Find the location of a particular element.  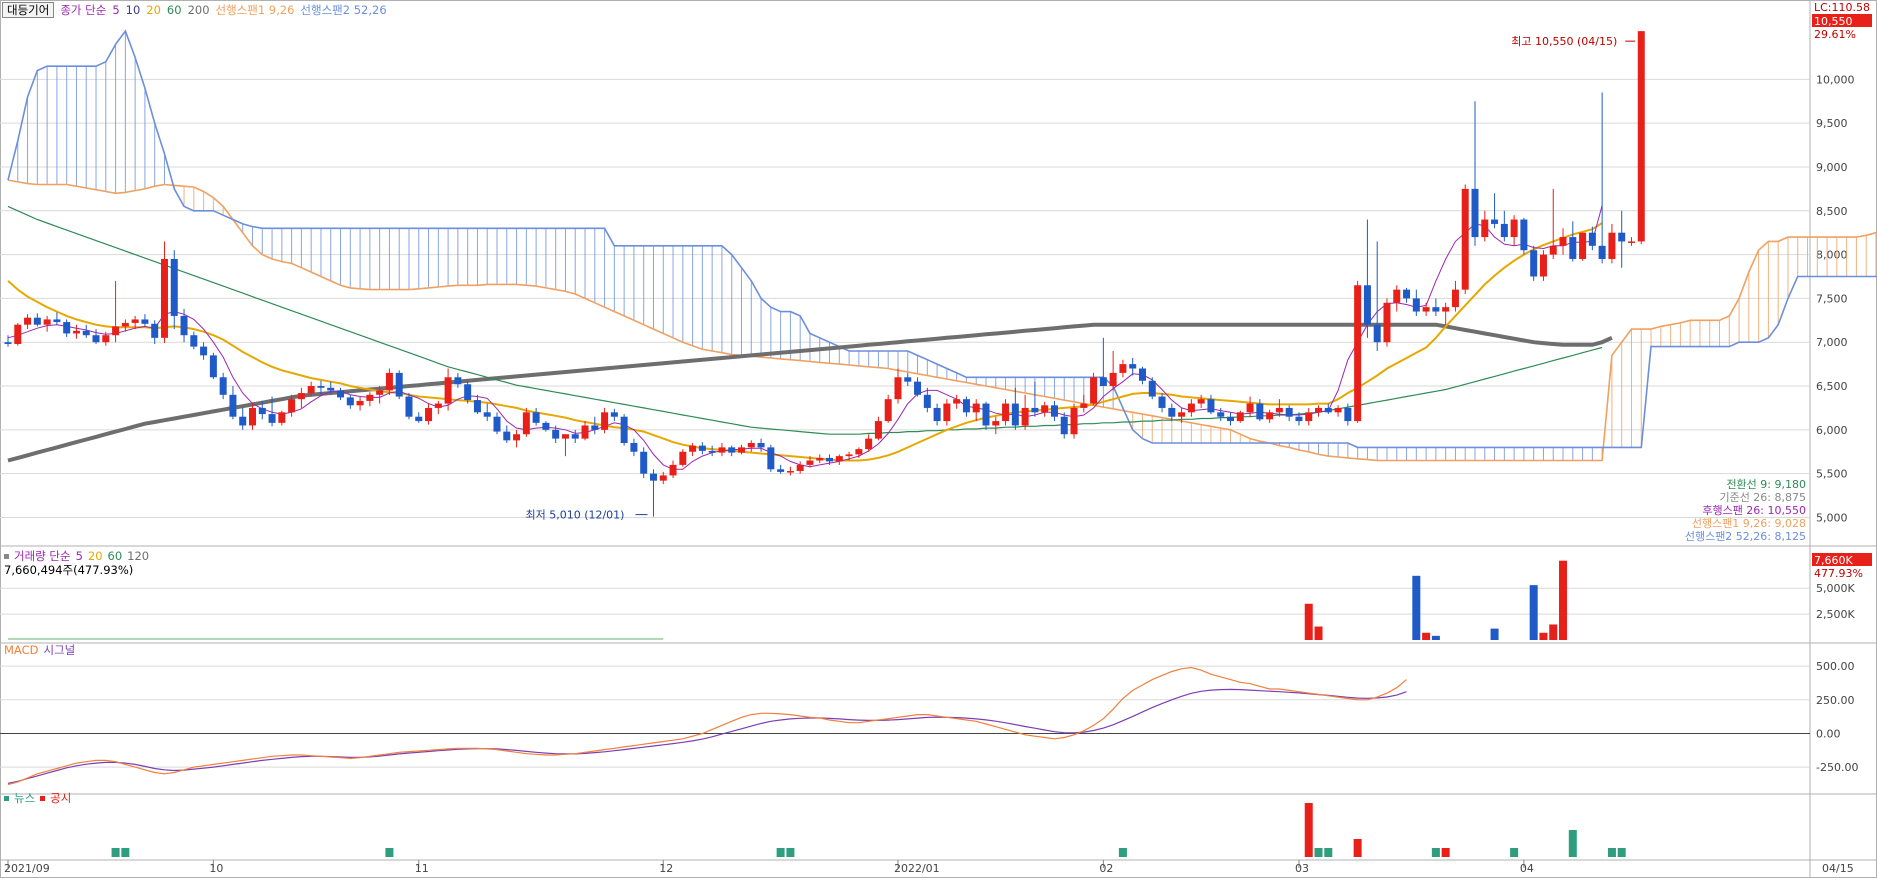

lc-label: LC:110.58 is located at coordinates (1842, 7).